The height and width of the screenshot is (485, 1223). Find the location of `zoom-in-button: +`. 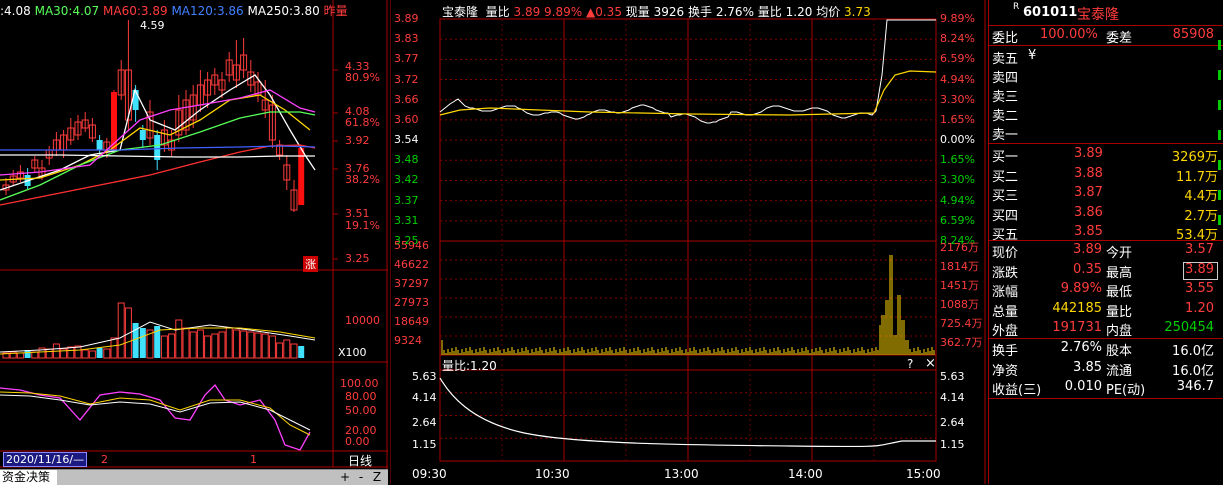

zoom-in-button: + is located at coordinates (345, 477).